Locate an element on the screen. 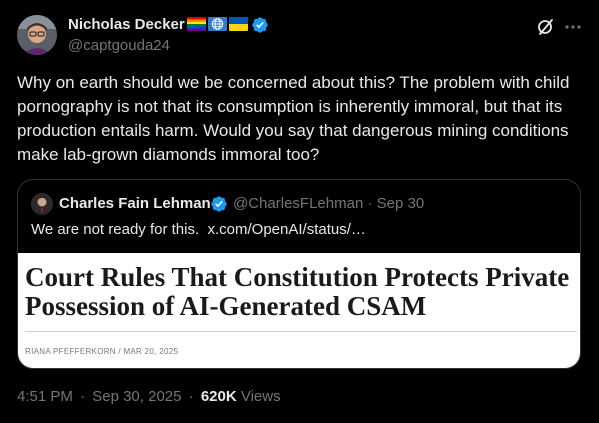 This screenshot has width=599, height=423. author-flag-emojis is located at coordinates (217, 24).